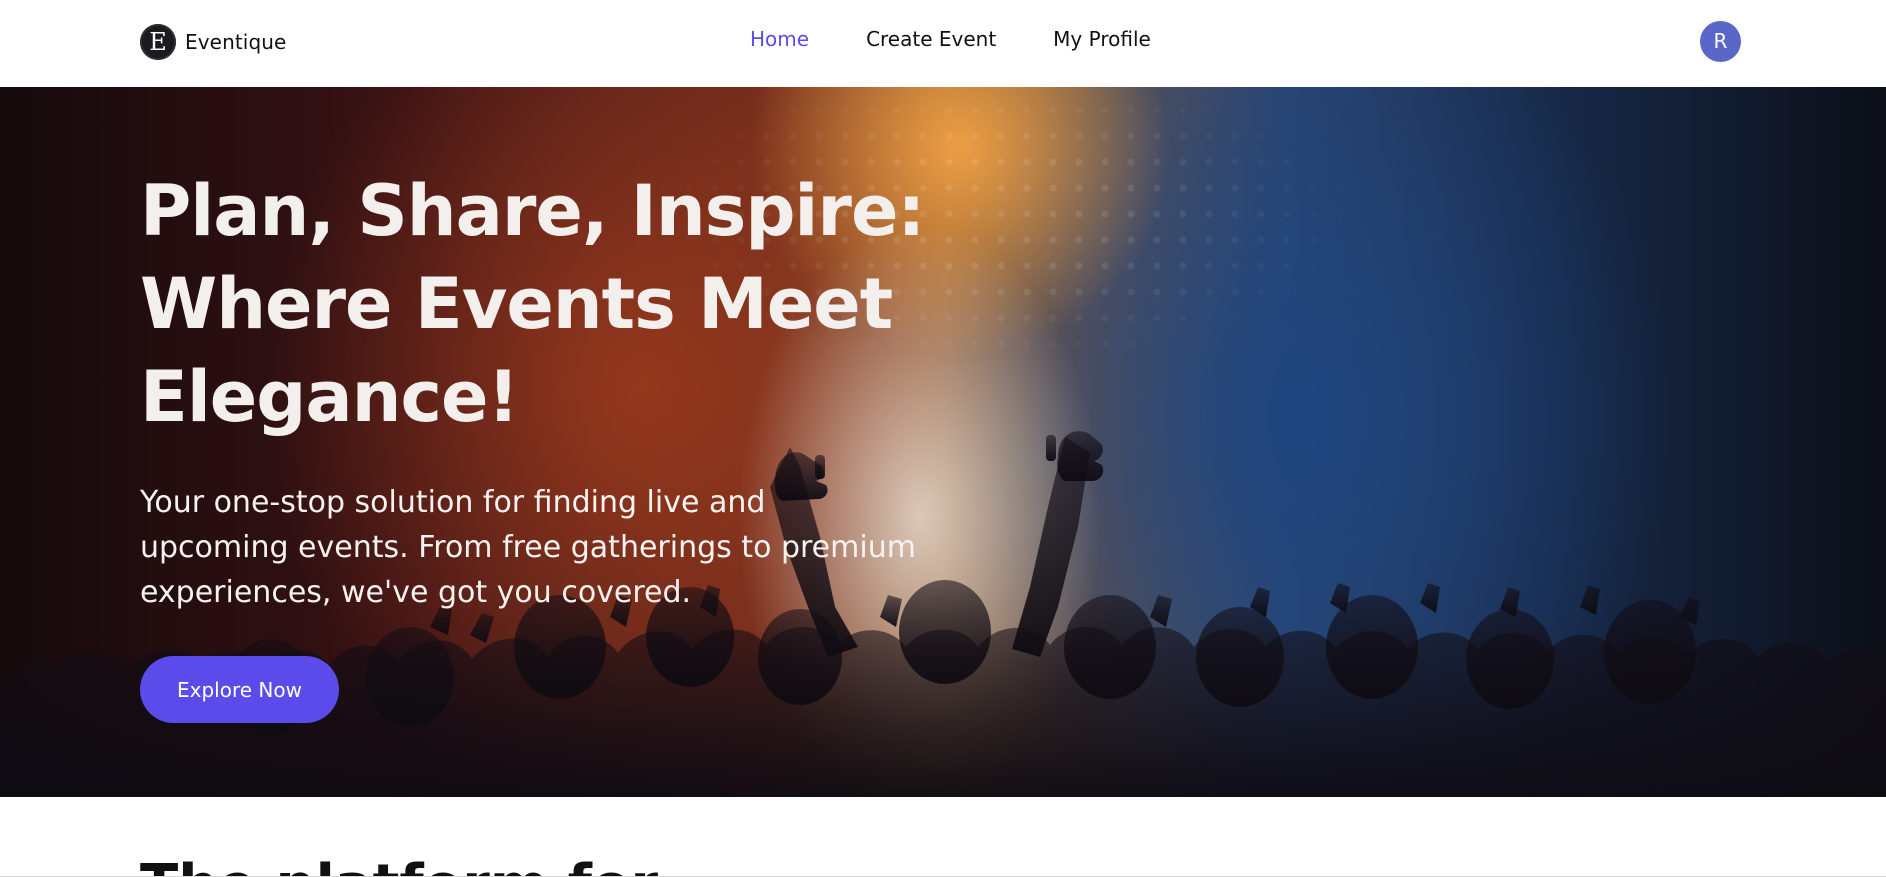 This screenshot has height=877, width=1886. Describe the element at coordinates (416, 592) in the screenshot. I see `hero-subtitle-line: experiences, we've got you covered.` at that location.